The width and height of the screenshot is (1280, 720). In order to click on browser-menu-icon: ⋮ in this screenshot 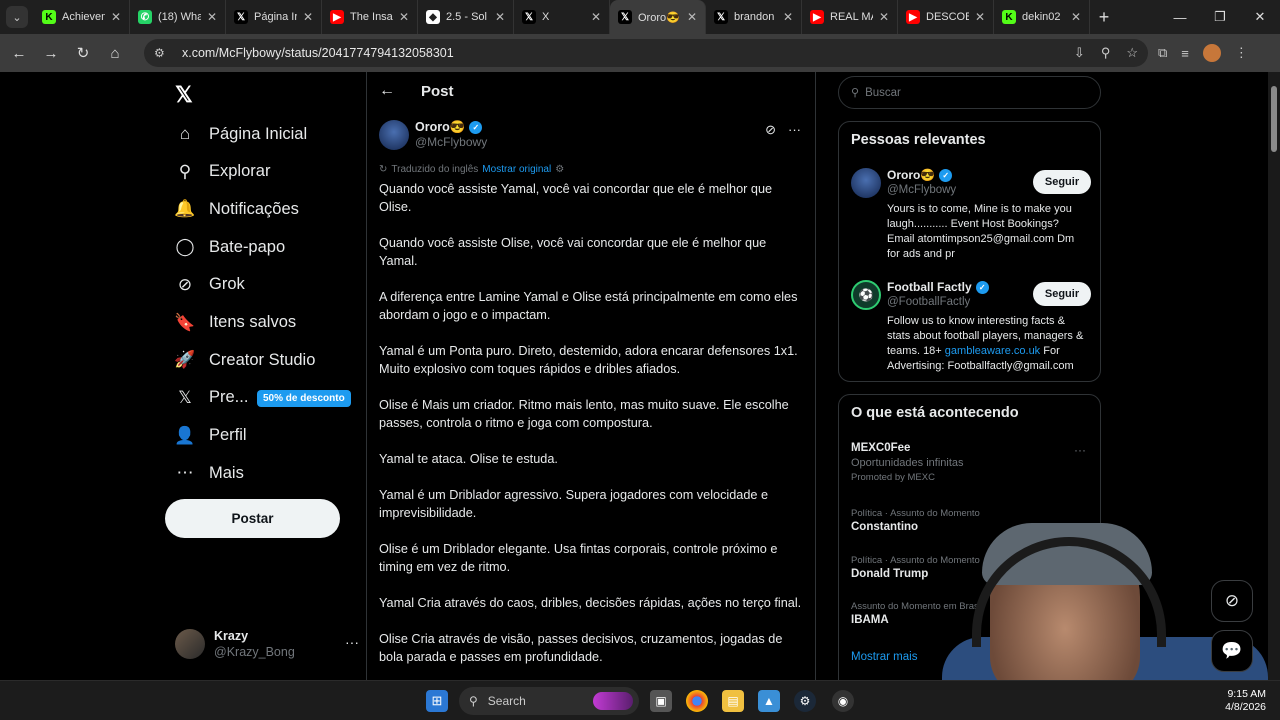, I will do `click(1241, 53)`.